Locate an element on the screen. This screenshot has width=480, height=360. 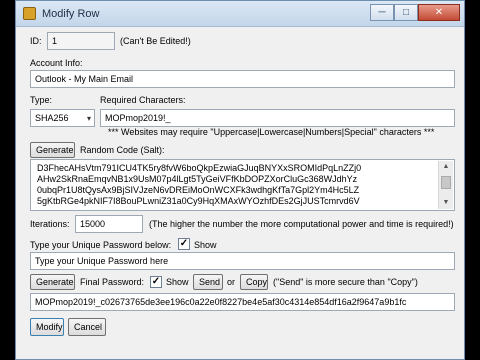
id-note: (Can't Be Edited!) is located at coordinates (155, 41).